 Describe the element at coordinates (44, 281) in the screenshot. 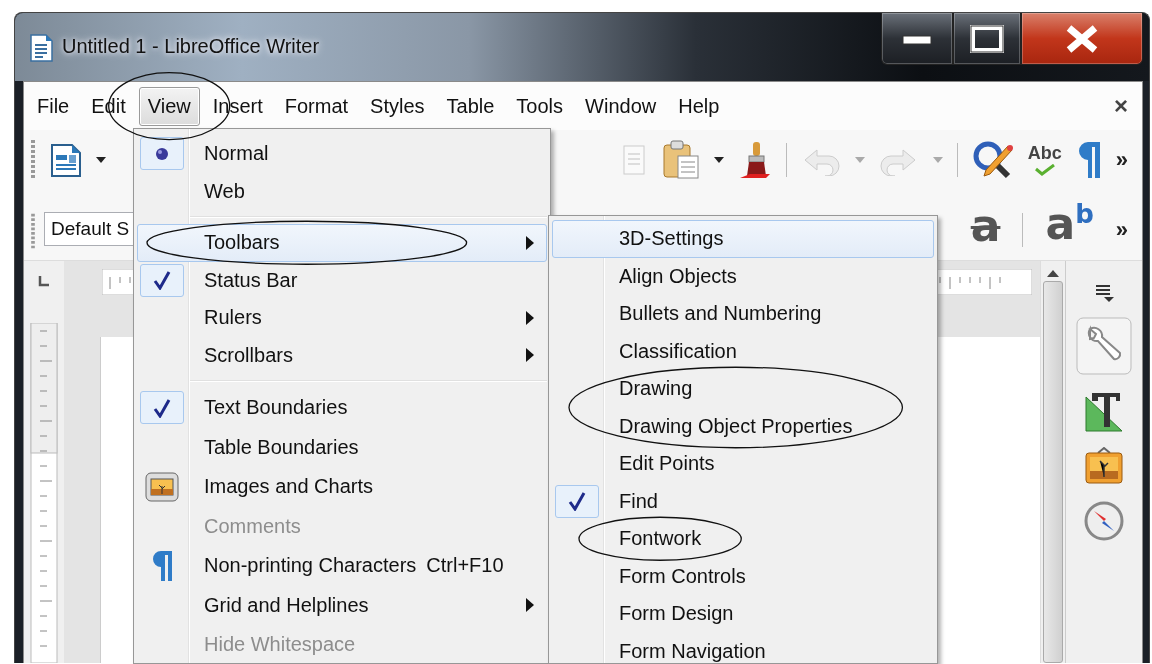

I see `tab-stop-icon` at that location.